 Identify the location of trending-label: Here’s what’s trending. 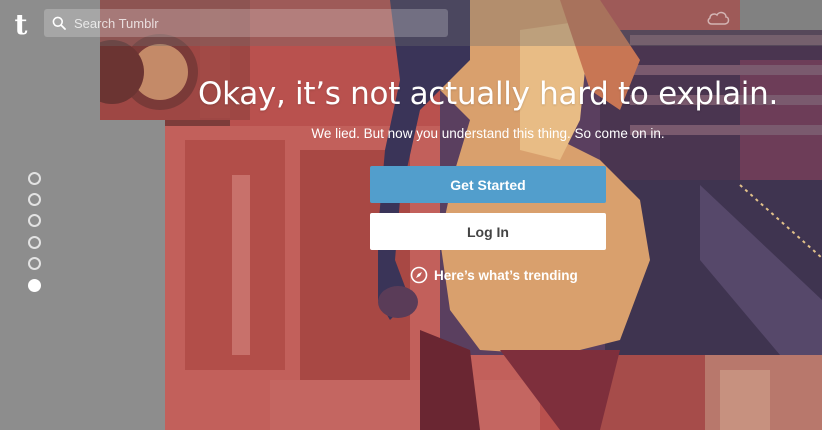
(506, 275).